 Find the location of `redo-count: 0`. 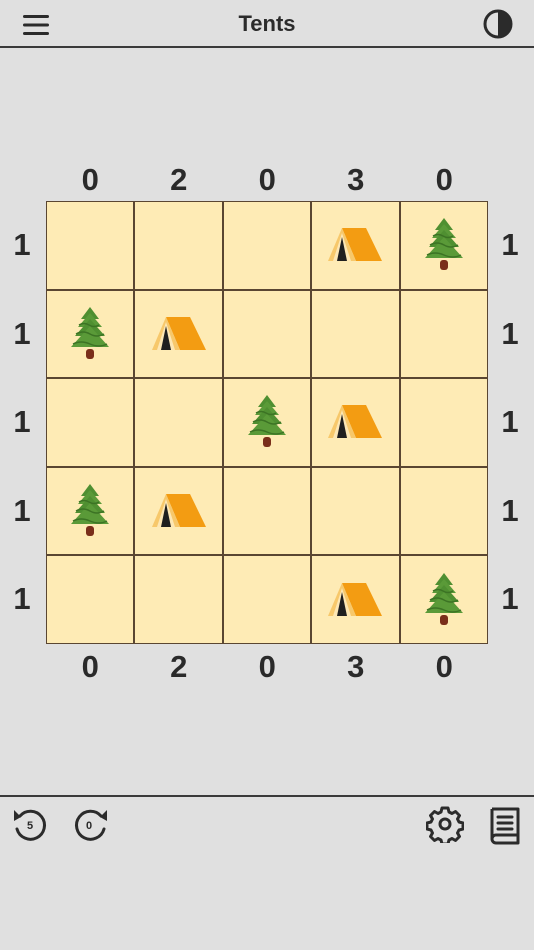

redo-count: 0 is located at coordinates (89, 826).